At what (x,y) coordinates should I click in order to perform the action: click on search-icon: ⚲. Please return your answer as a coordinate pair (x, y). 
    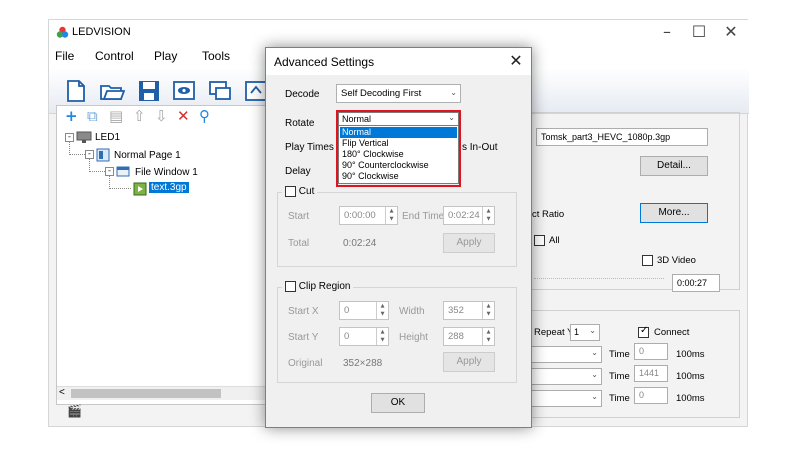
    Looking at the image, I should click on (204, 116).